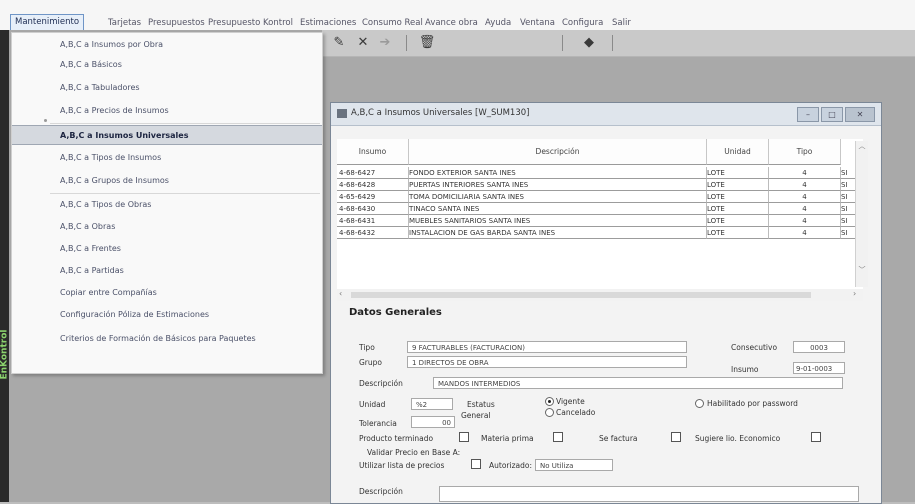 The height and width of the screenshot is (504, 915). I want to click on col-insumo: Insumo, so click(373, 152).